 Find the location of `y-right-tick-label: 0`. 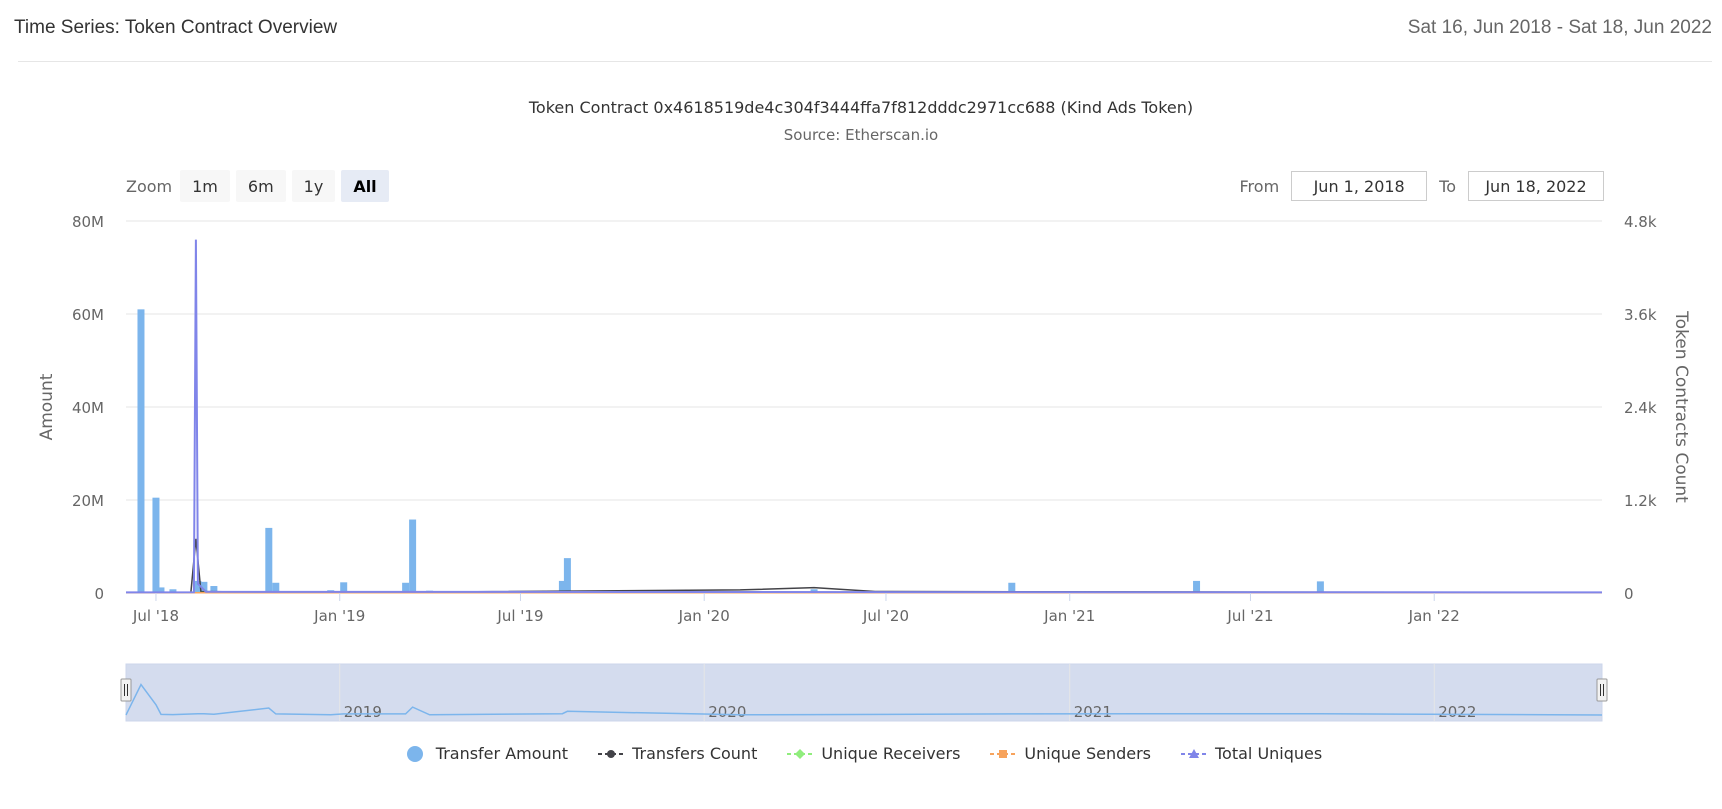

y-right-tick-label: 0 is located at coordinates (1629, 594).